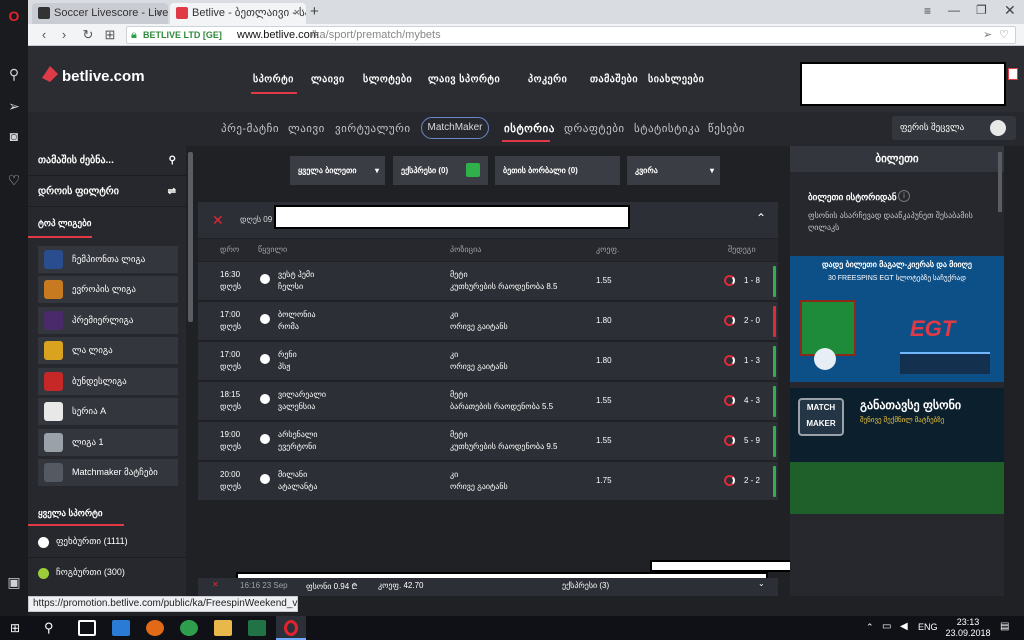  Describe the element at coordinates (108, 411) in the screenshot. I see `league-serie-a: სერია A` at that location.